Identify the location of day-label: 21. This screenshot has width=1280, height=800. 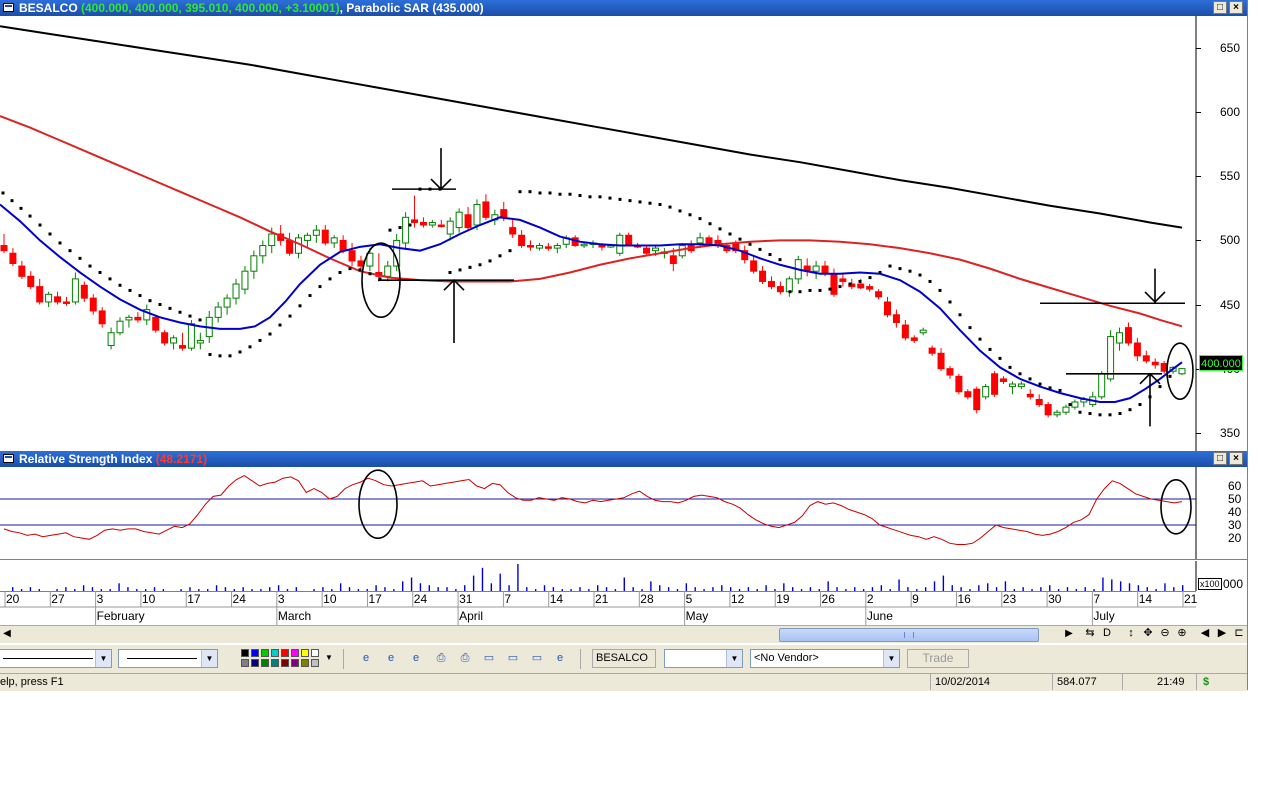
(1191, 599).